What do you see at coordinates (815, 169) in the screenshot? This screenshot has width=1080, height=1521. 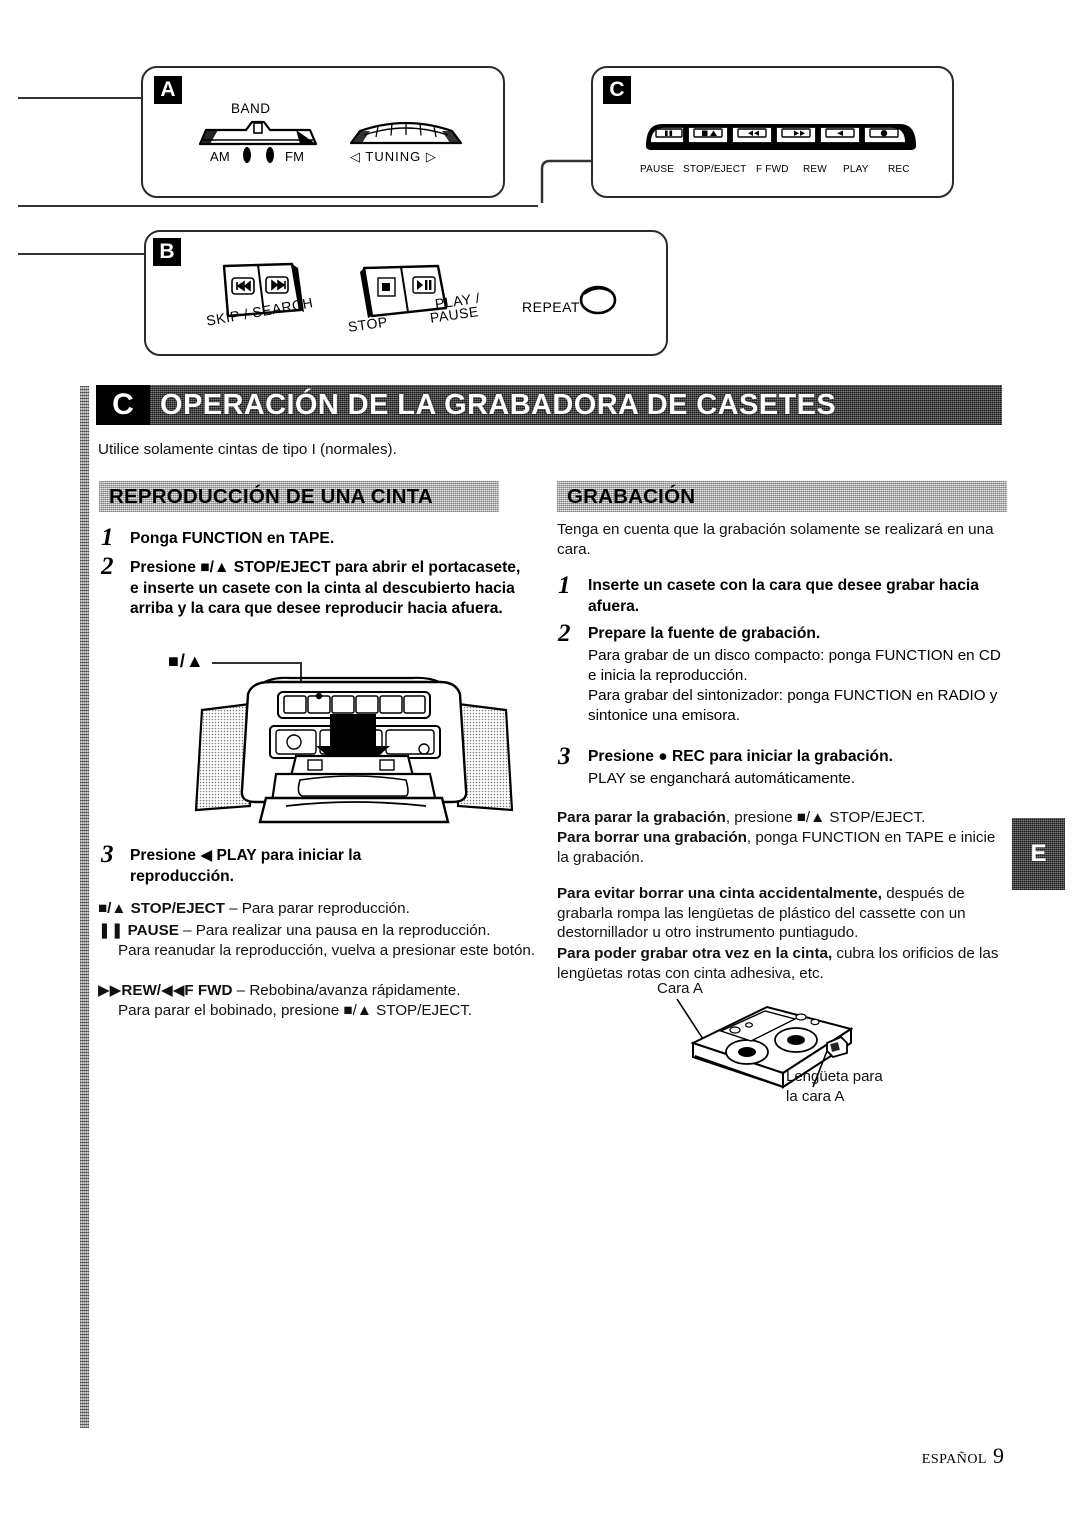 I see `transport-label-rew: REW` at bounding box center [815, 169].